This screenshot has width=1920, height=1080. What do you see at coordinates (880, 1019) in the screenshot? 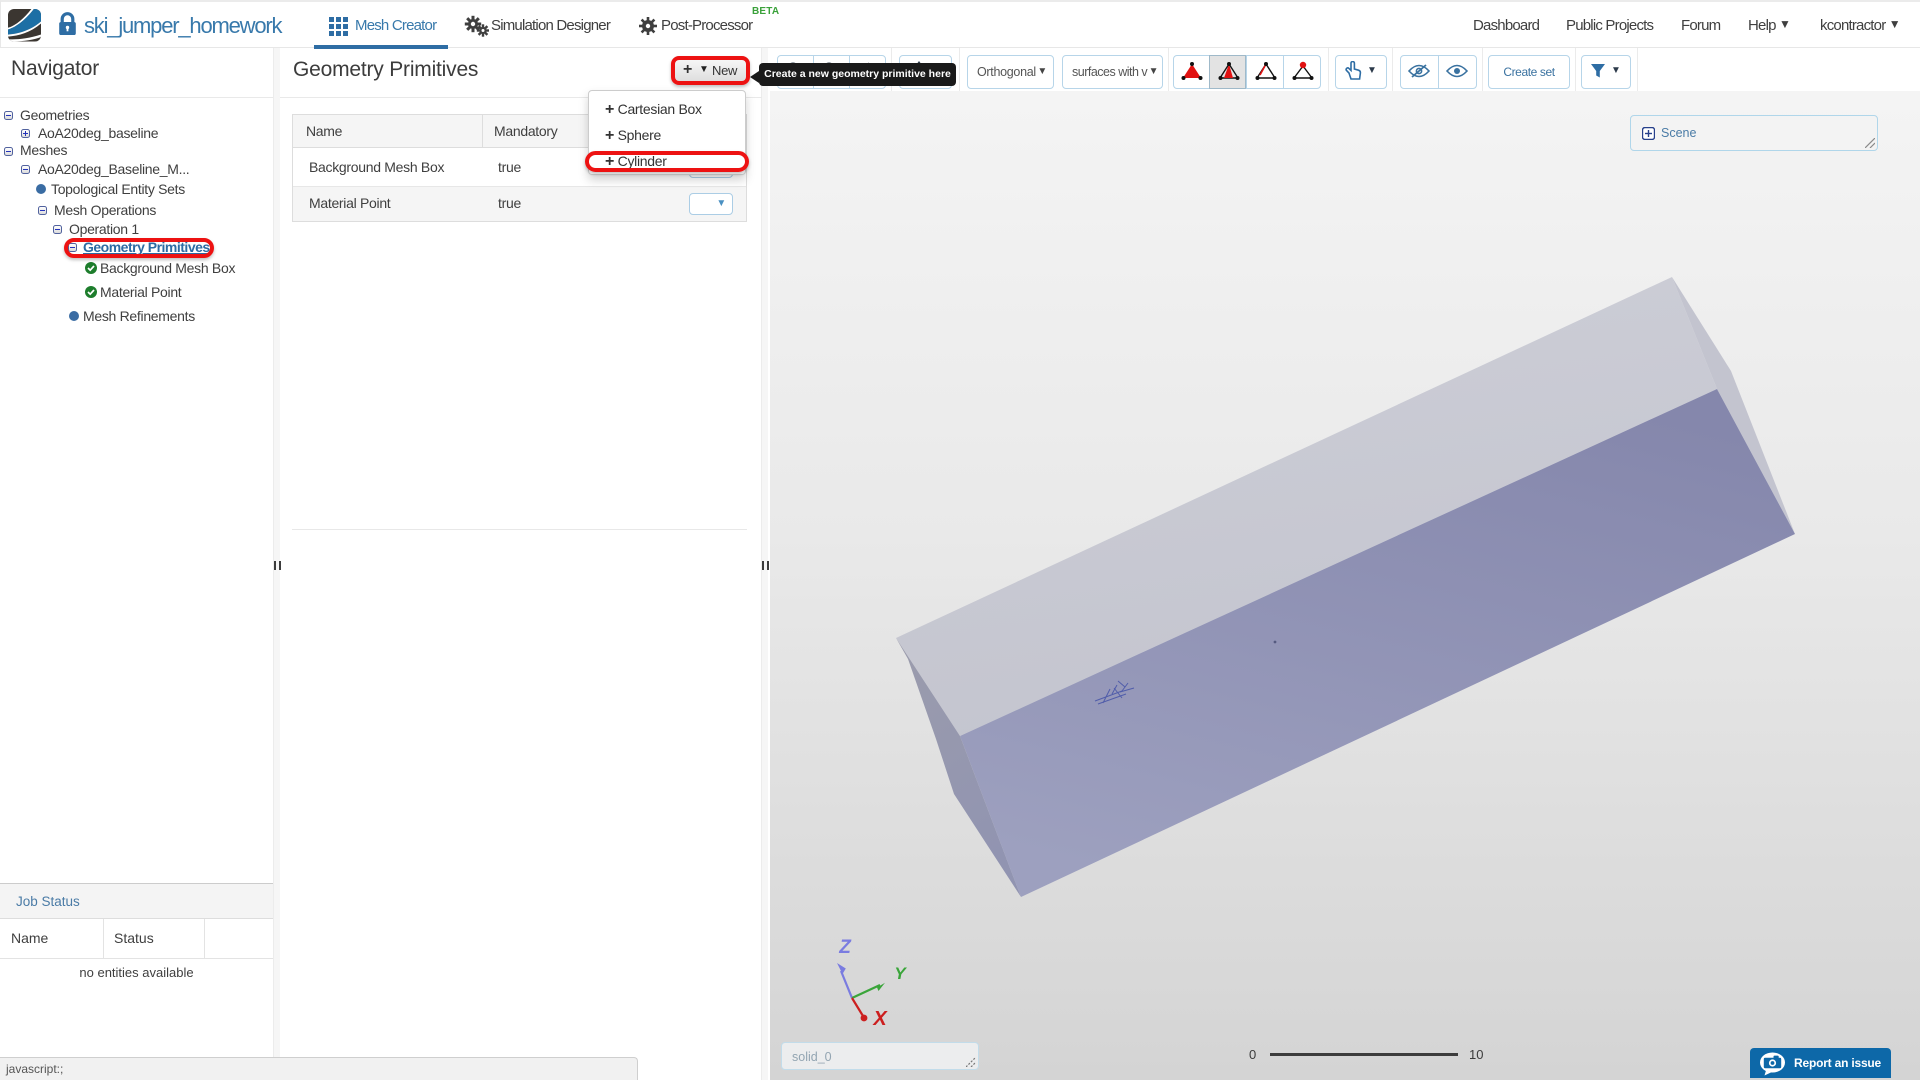
I see `svg-text: X` at bounding box center [880, 1019].